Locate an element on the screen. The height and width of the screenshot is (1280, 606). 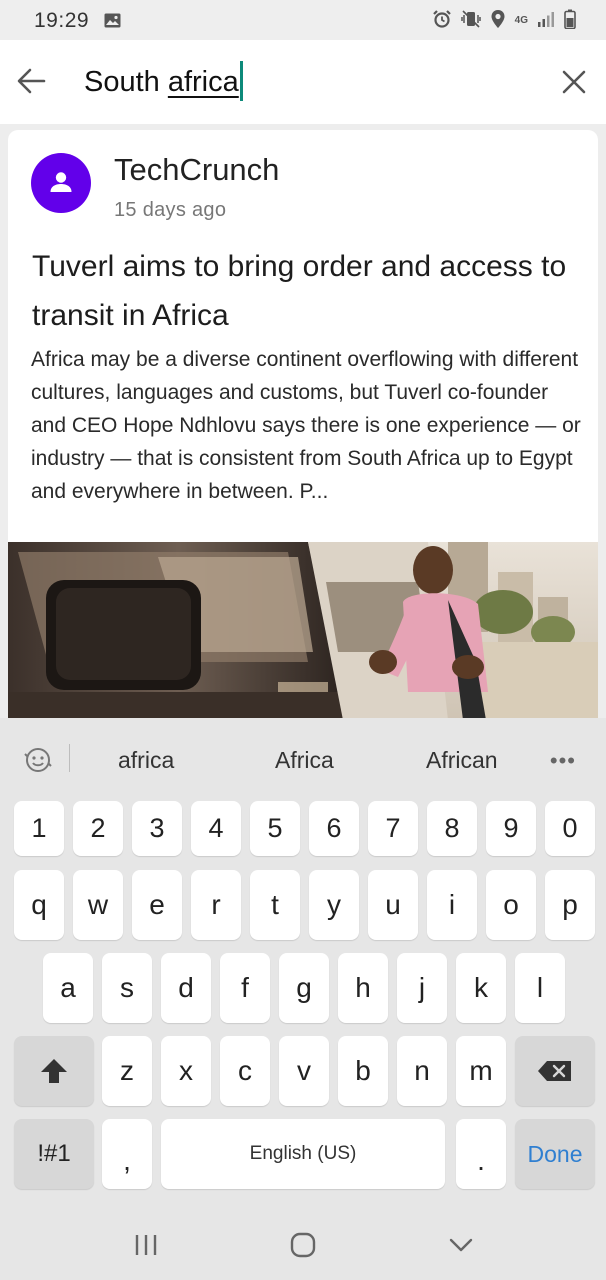
space-key: English (US) is located at coordinates (303, 1154).